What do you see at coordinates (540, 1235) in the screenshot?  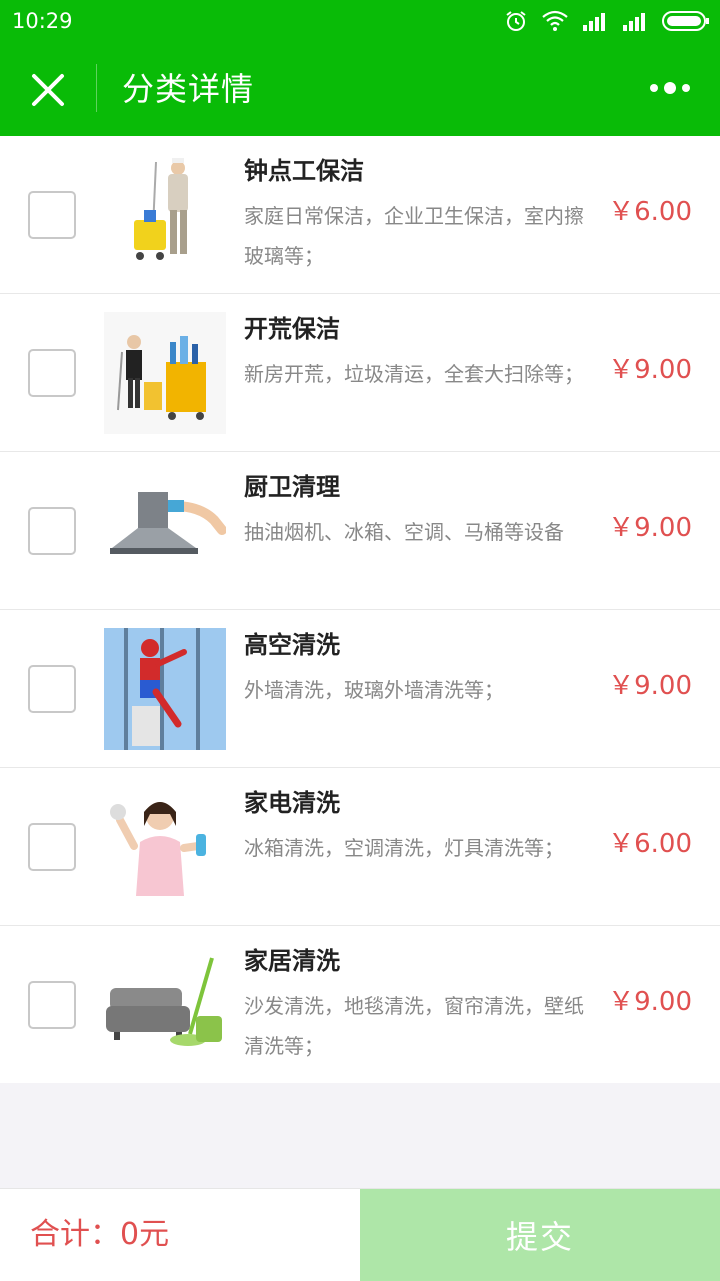 I see `submit-button: 提交` at bounding box center [540, 1235].